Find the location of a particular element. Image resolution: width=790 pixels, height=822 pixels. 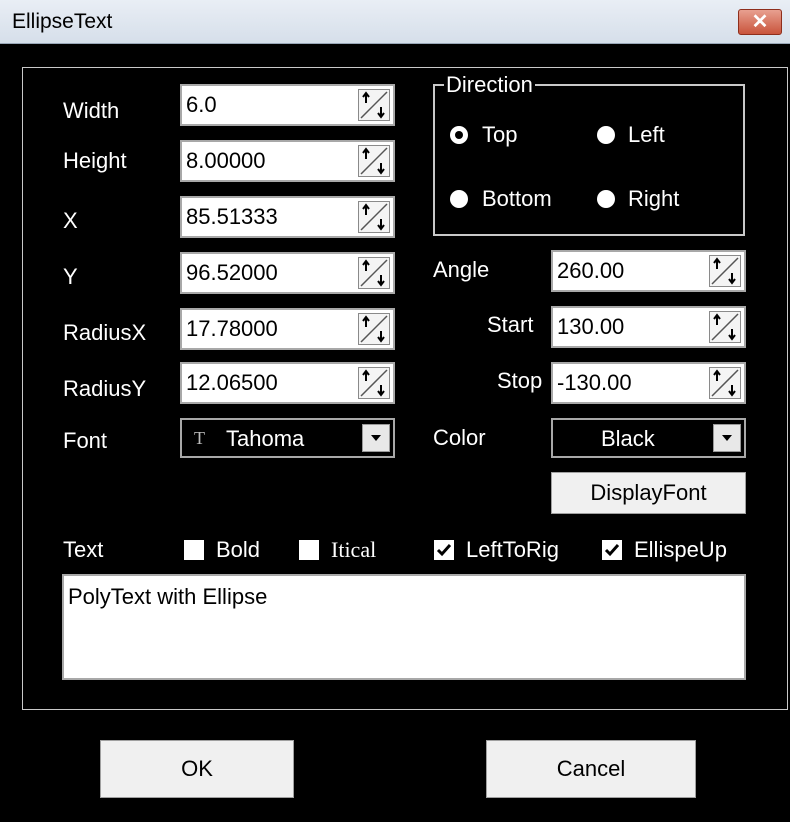

y-spinner is located at coordinates (374, 273).